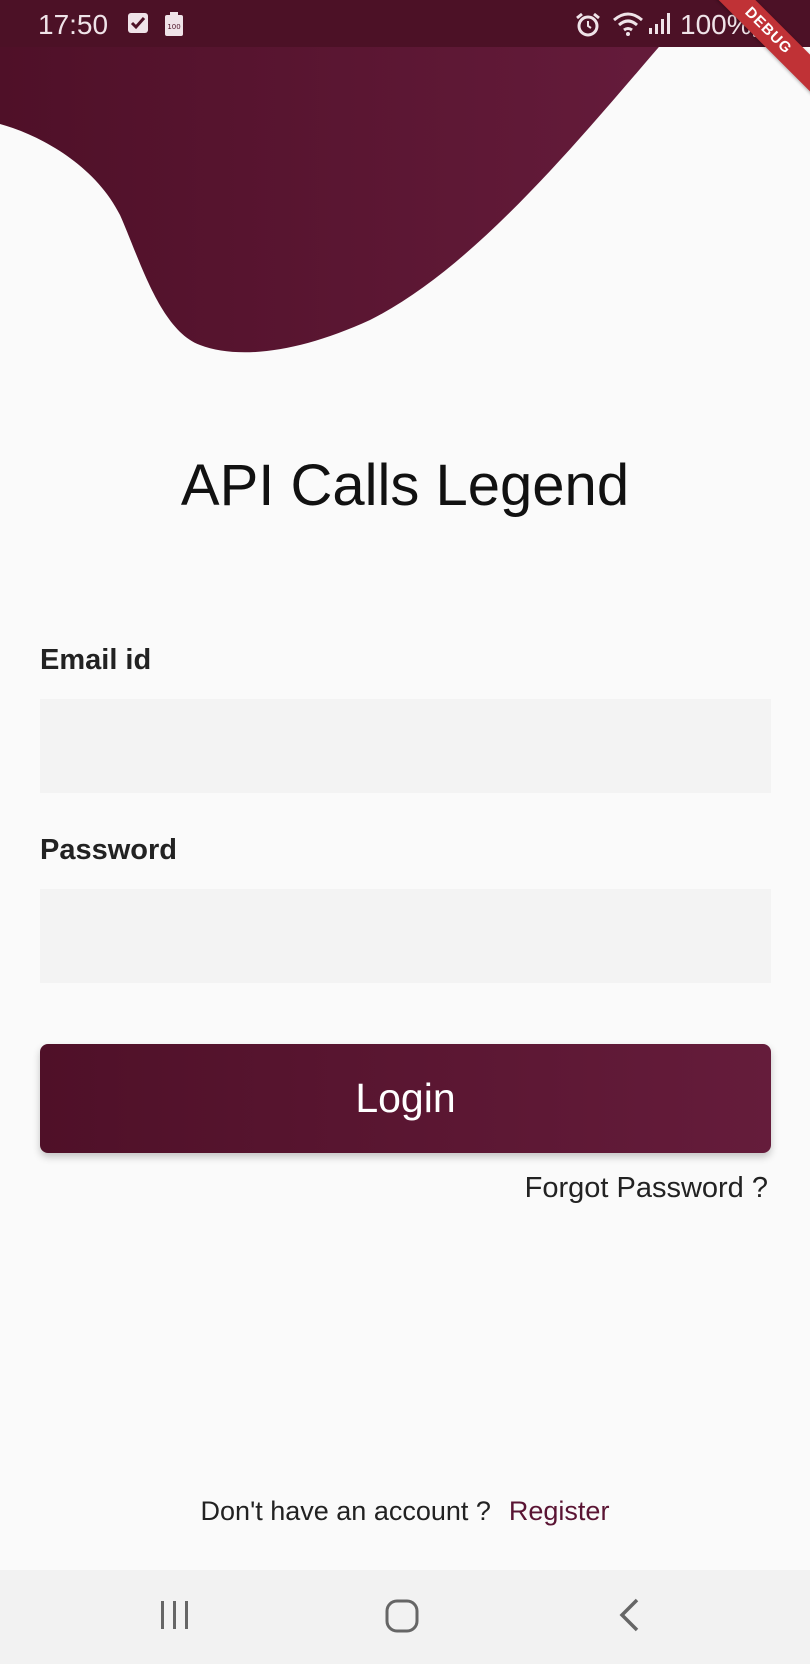 This screenshot has height=1664, width=810. Describe the element at coordinates (96, 660) in the screenshot. I see `email-label: Email id` at that location.